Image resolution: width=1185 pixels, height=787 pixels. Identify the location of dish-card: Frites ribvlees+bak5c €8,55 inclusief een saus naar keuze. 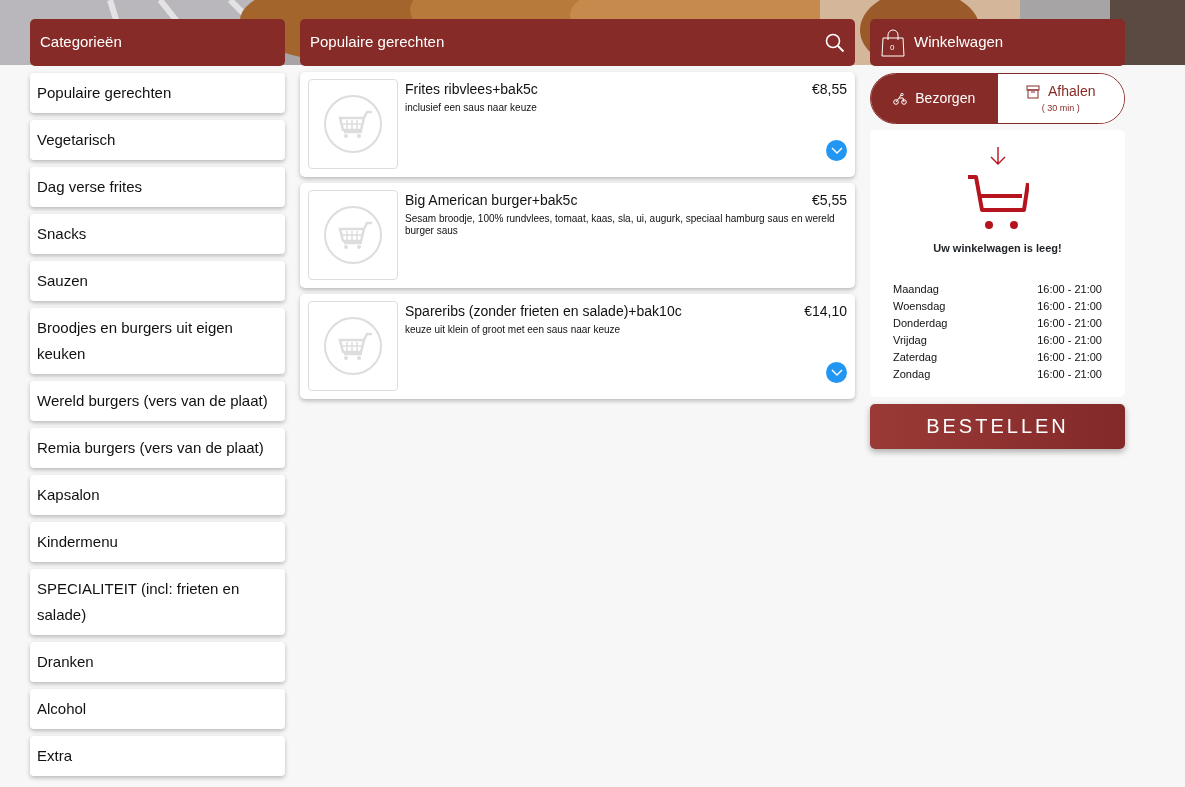
(577, 124).